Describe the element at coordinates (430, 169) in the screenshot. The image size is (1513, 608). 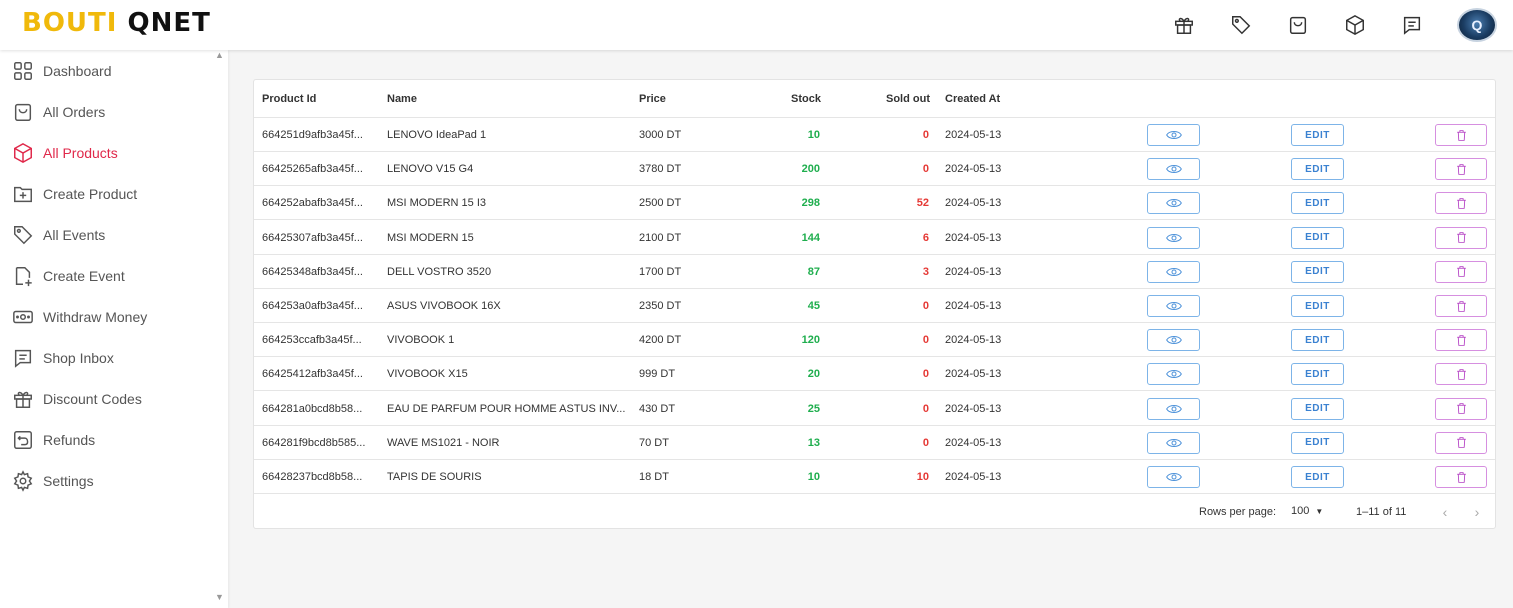
I see `product-name-cell: LENOVO V15 G4` at that location.